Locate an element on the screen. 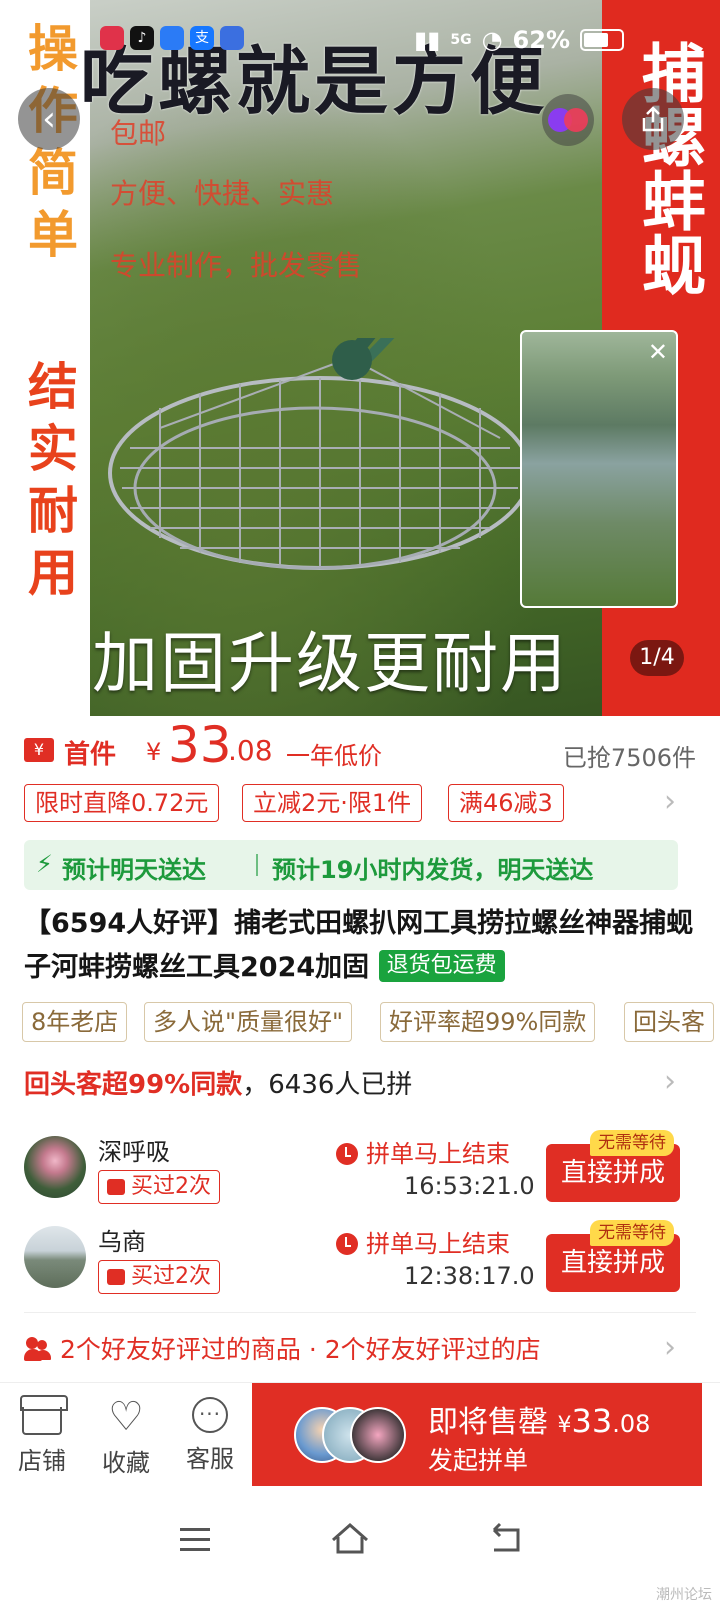  bottom-action-bar: 店铺 ♡ 收藏 客服 即将售罄 ¥33.08 发起拼单 is located at coordinates (360, 1434).